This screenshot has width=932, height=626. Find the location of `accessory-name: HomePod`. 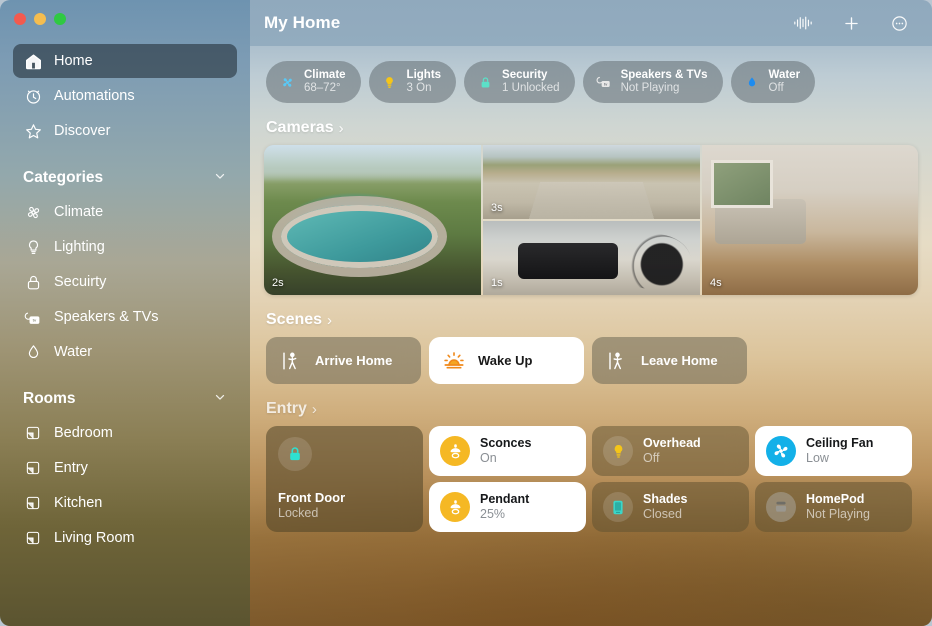

accessory-name: HomePod is located at coordinates (835, 499).